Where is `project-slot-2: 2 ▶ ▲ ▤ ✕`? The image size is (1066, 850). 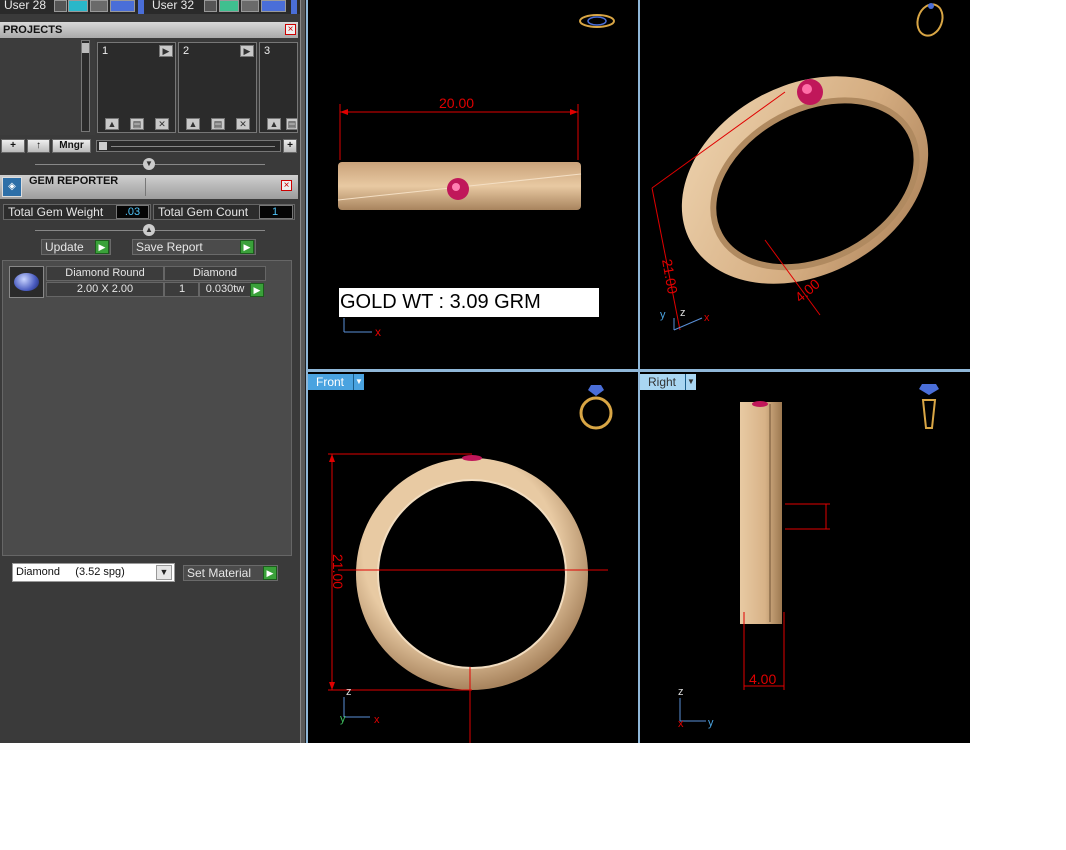 project-slot-2: 2 ▶ ▲ ▤ ✕ is located at coordinates (217, 87).